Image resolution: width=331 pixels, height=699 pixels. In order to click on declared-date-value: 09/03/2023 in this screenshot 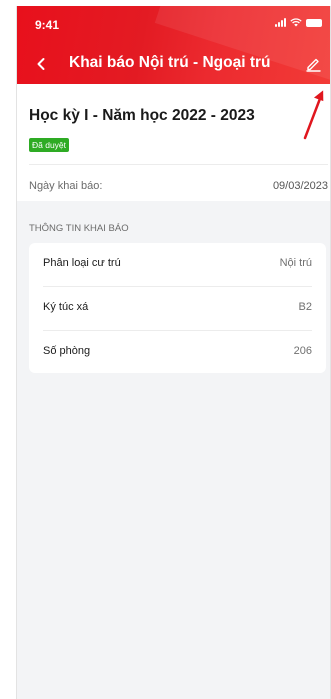, I will do `click(300, 186)`.